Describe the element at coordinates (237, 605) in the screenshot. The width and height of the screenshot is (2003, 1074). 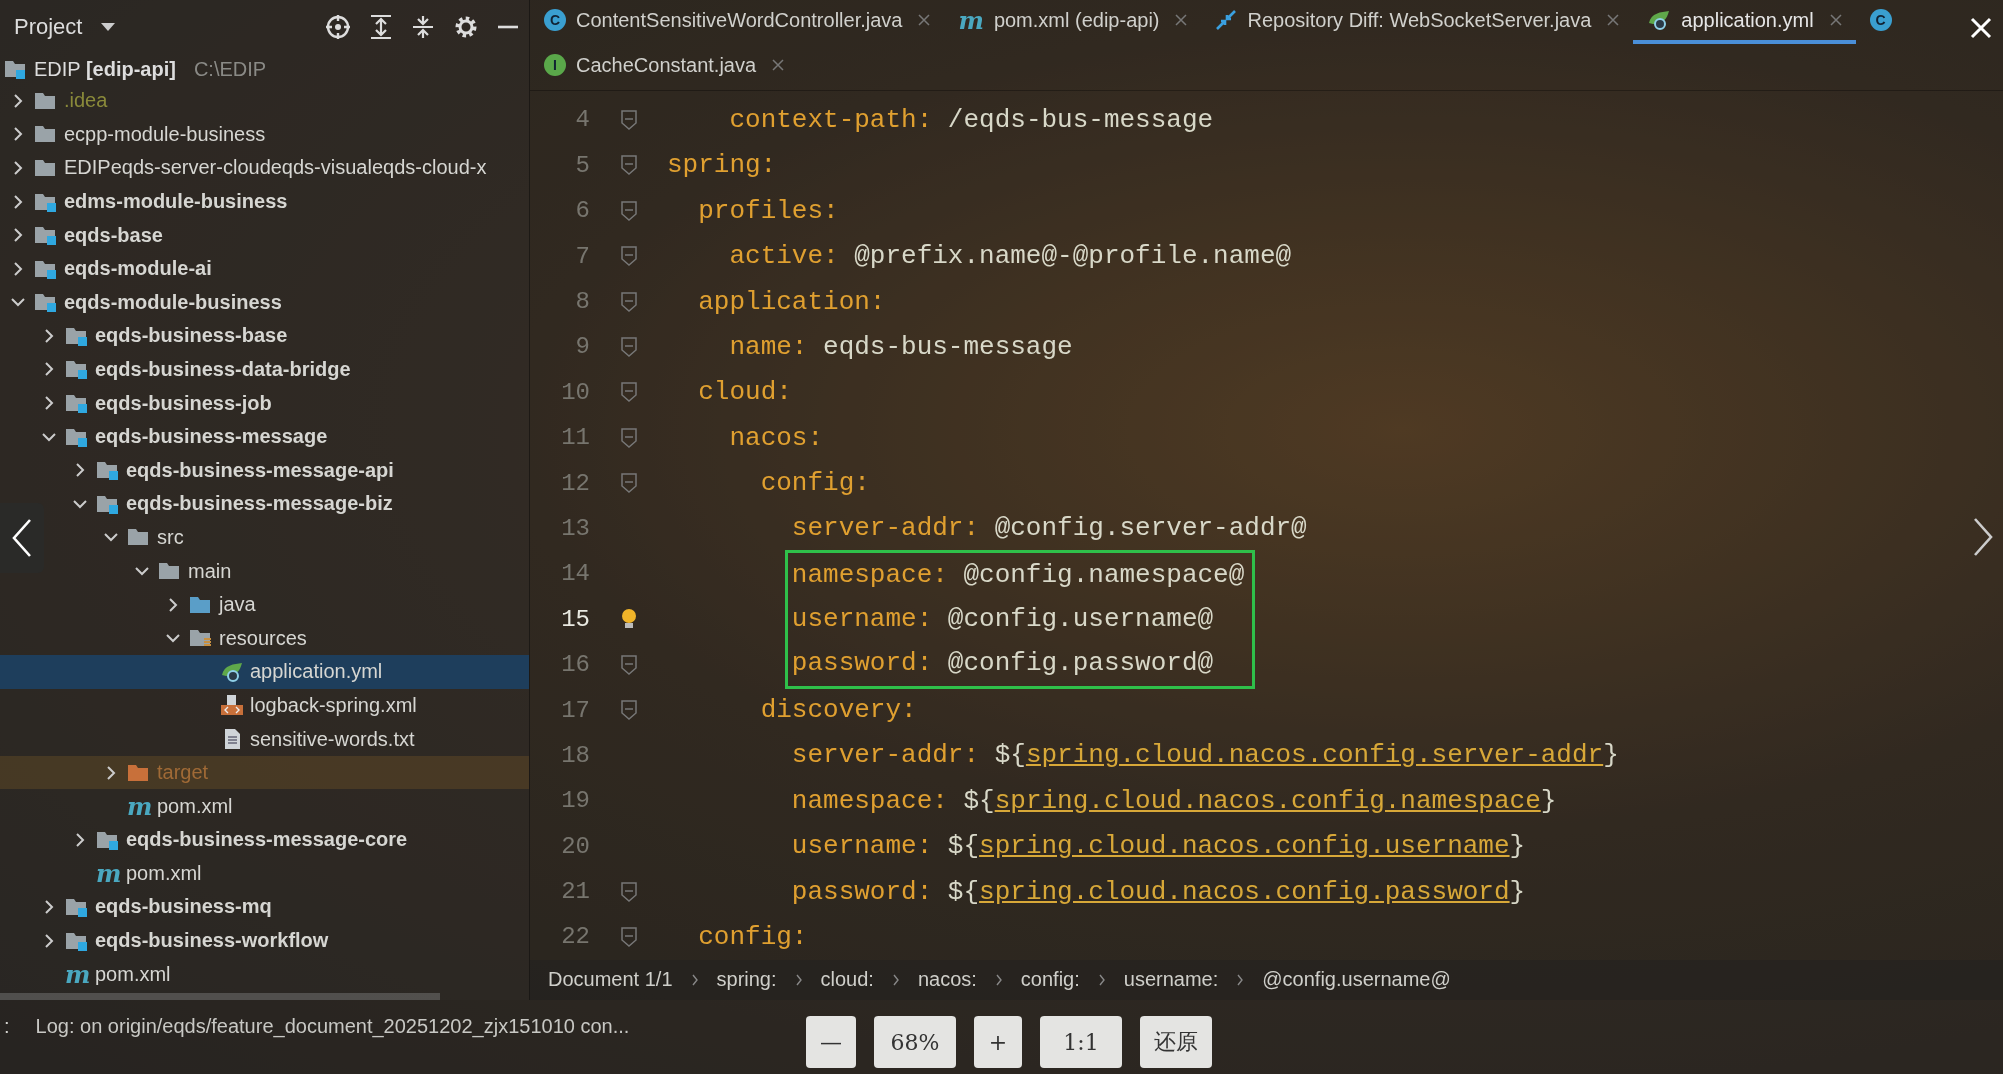
I see `tree-item: java` at that location.